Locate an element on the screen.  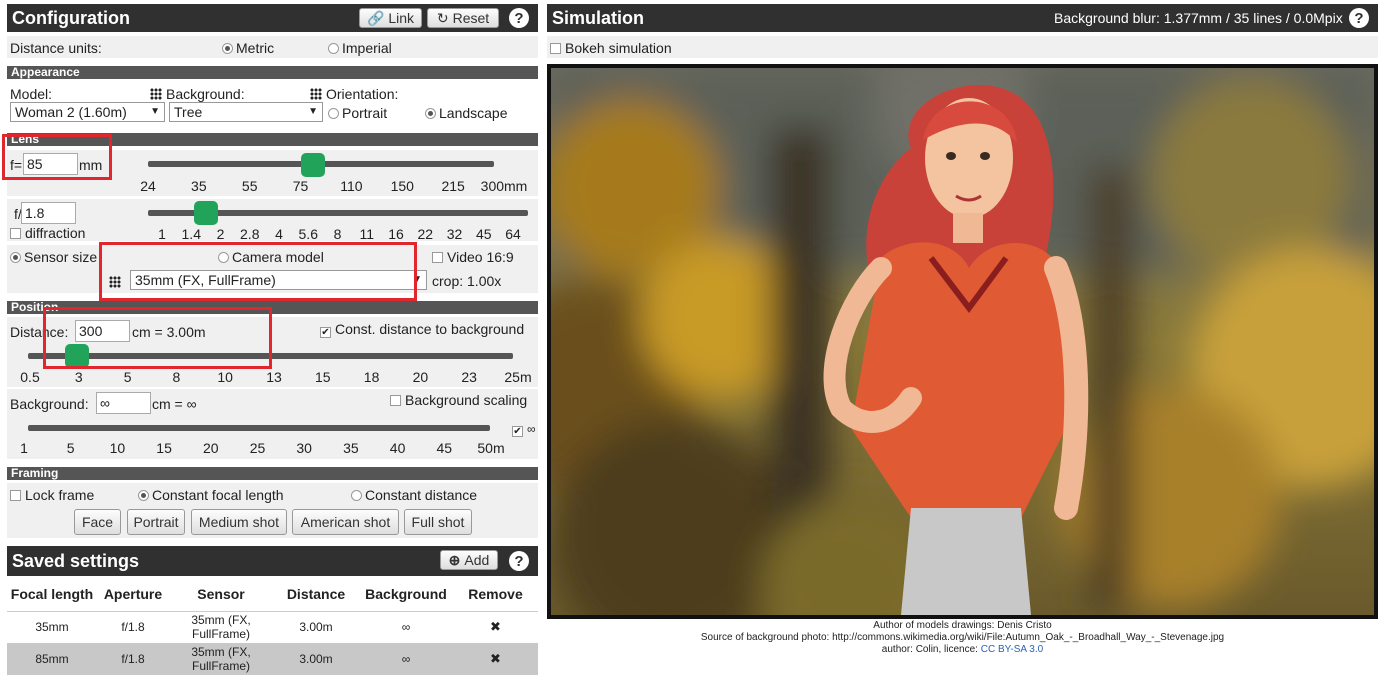
portrait-radio: Portrait is located at coordinates (357, 113).